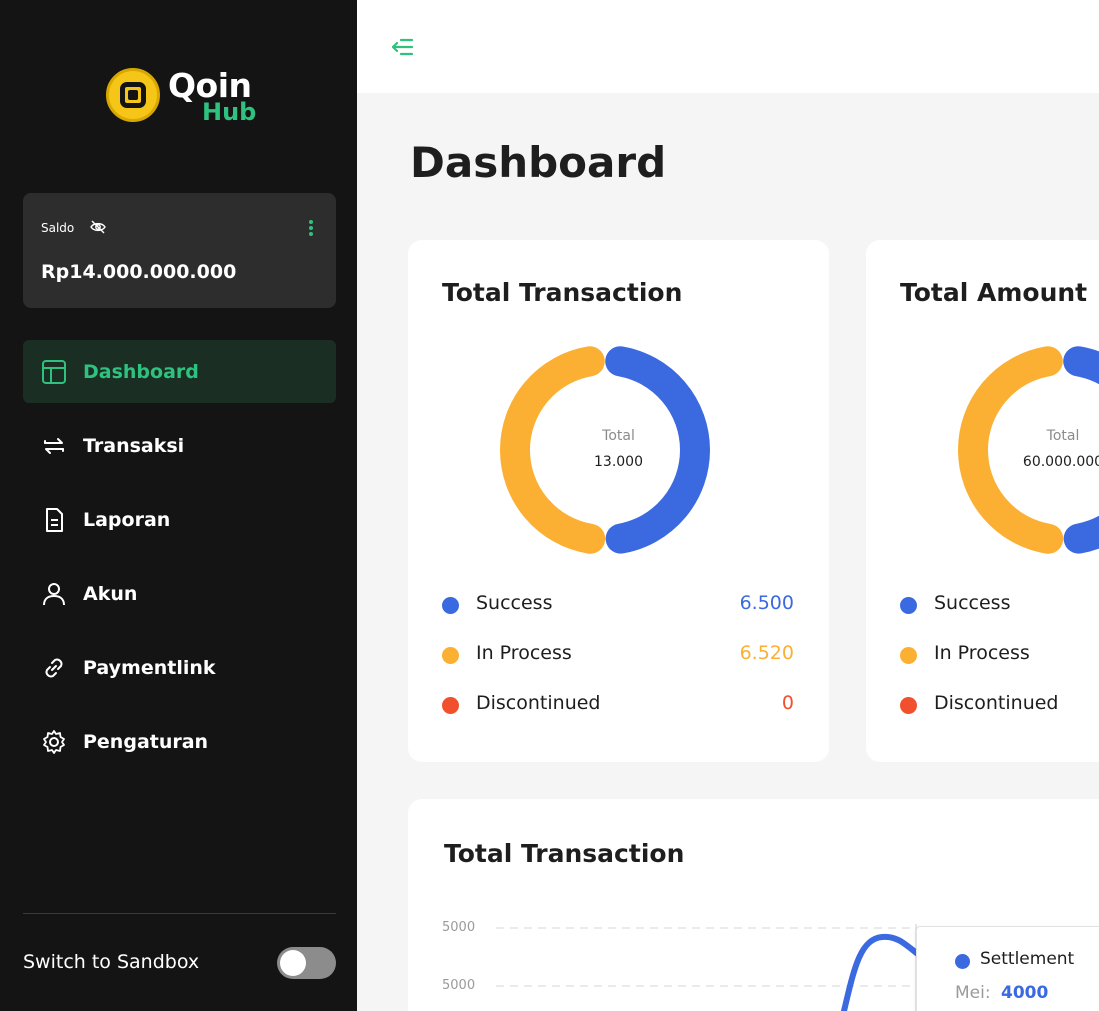 The width and height of the screenshot is (1099, 1011). What do you see at coordinates (54, 742) in the screenshot?
I see `gear-icon` at bounding box center [54, 742].